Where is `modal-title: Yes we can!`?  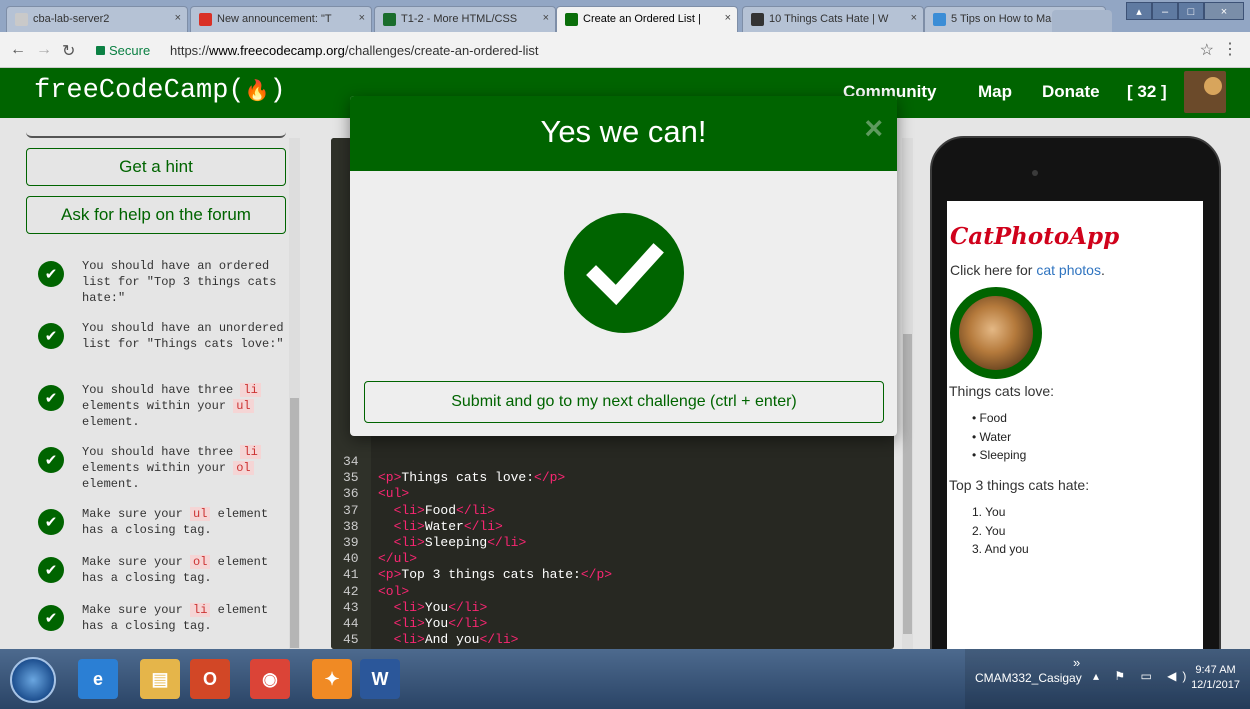 modal-title: Yes we can! is located at coordinates (623, 131).